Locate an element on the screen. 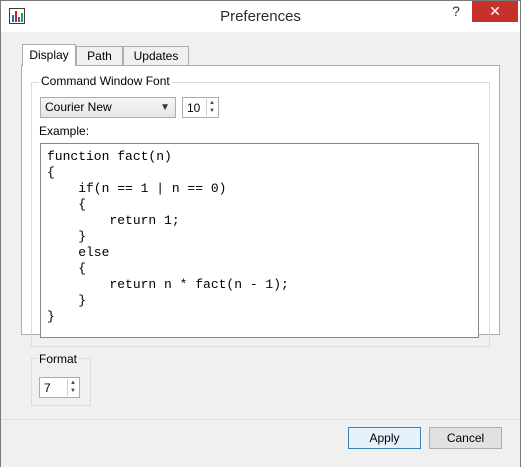  font-group-label: Command Window Font is located at coordinates (105, 81).